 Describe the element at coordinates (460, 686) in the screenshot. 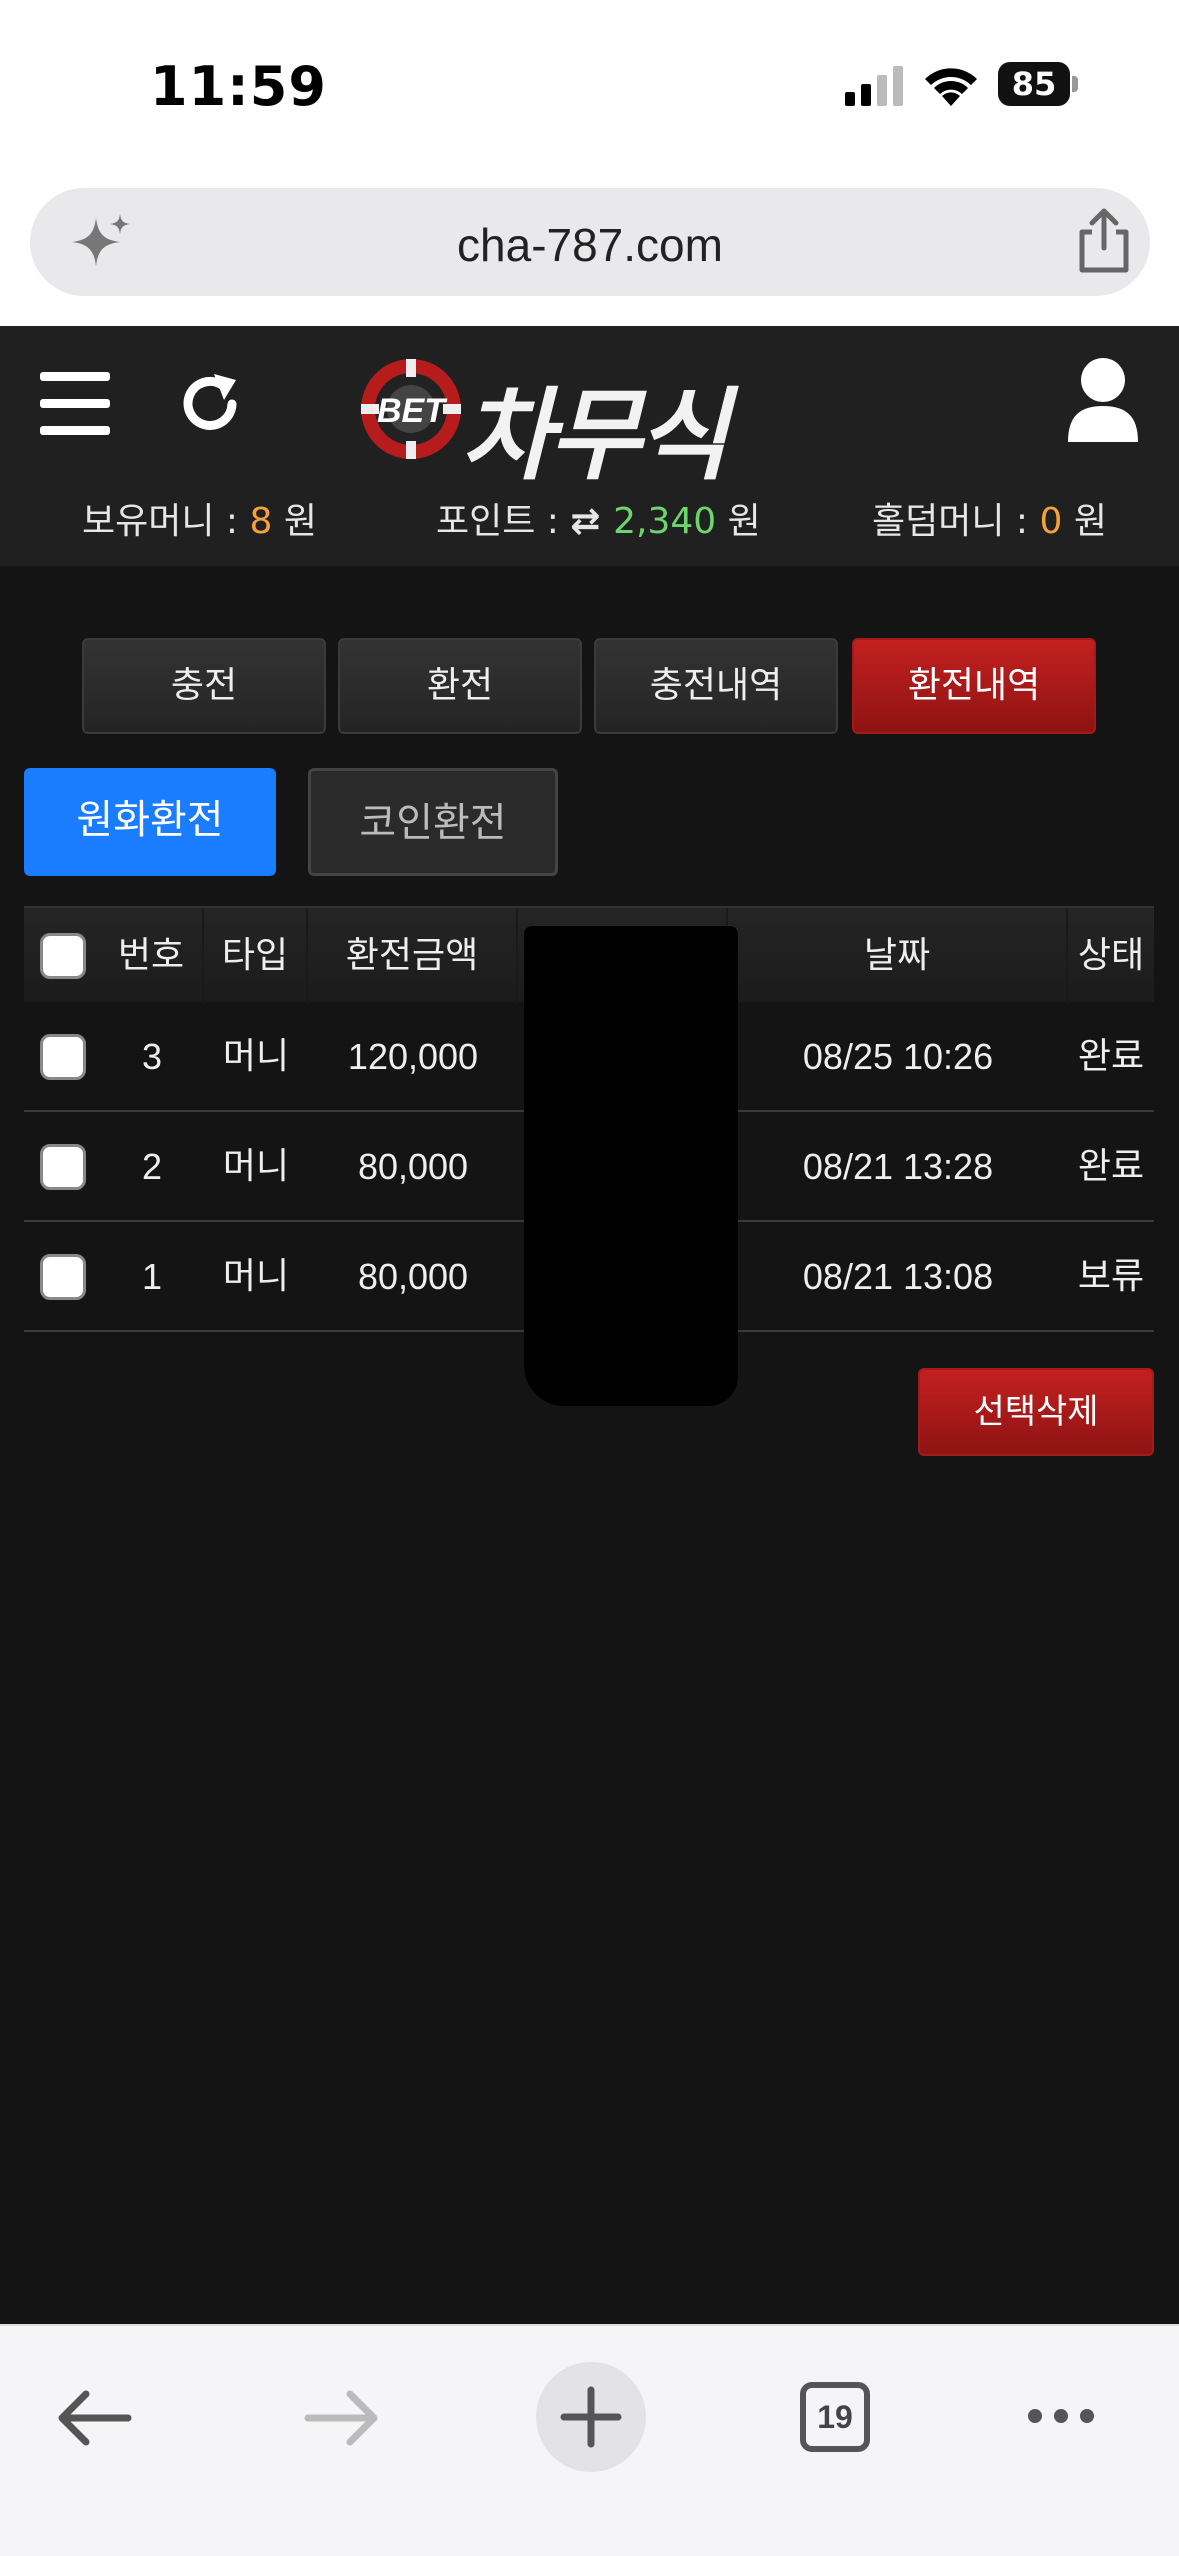

I see `tab-withdraw: 환전` at that location.